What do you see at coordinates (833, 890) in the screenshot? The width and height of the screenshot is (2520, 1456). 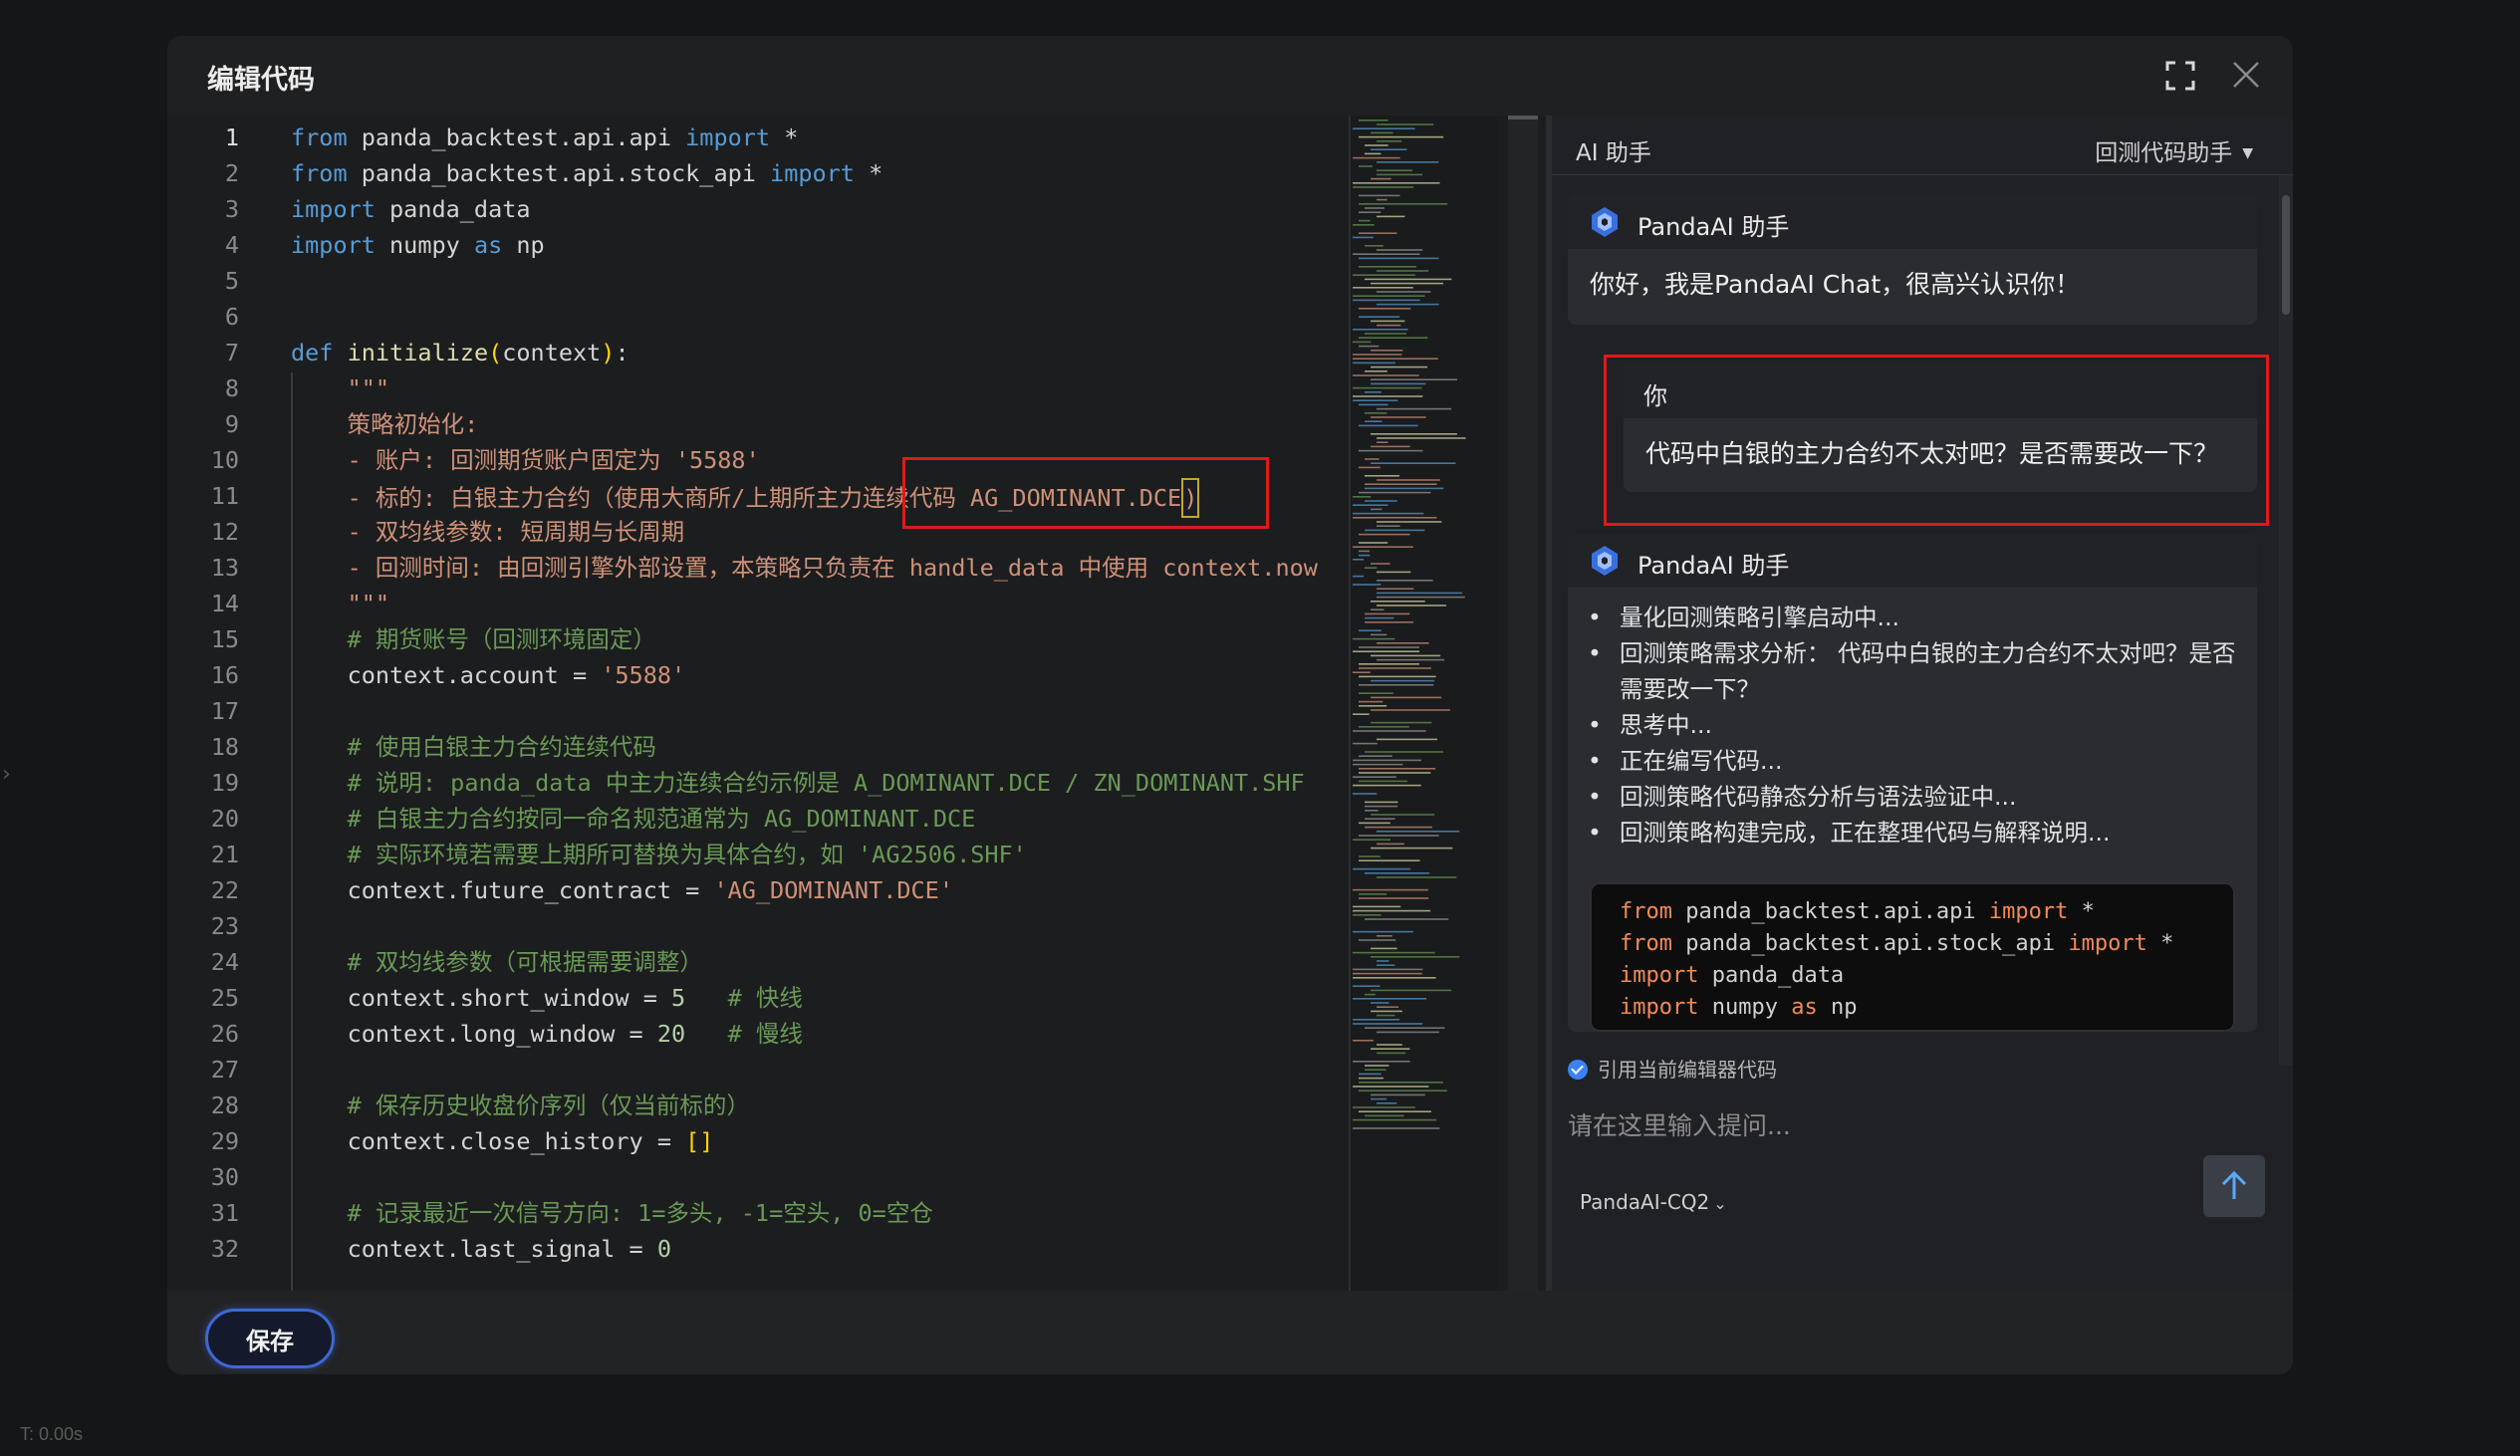 I see `code-token: 'AG_DOMINANT.DCE'` at bounding box center [833, 890].